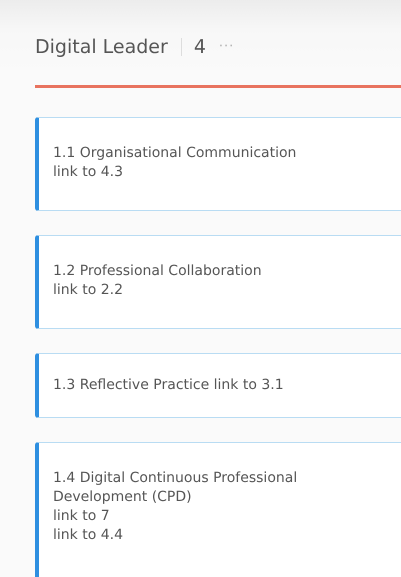 This screenshot has height=577, width=401. Describe the element at coordinates (101, 47) in the screenshot. I see `column-title: Digital Leader` at that location.